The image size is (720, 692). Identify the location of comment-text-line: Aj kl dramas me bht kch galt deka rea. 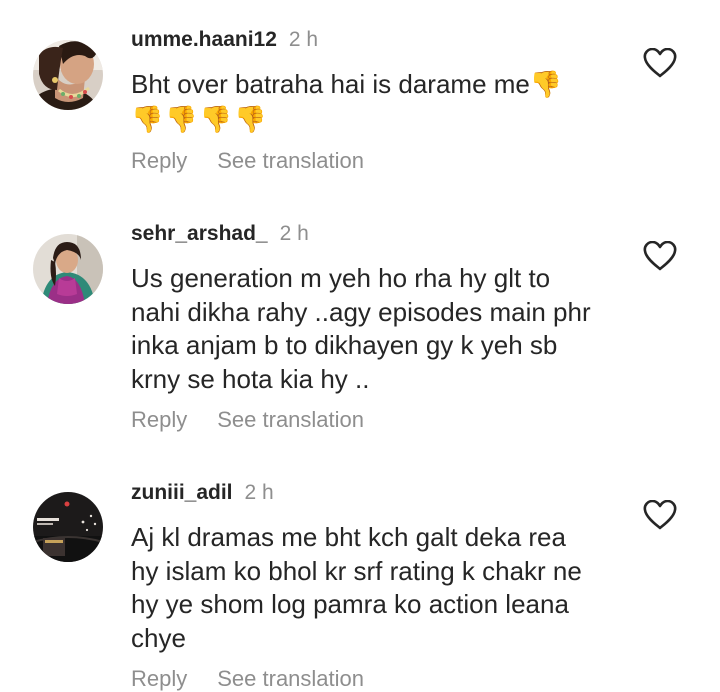
(348, 537).